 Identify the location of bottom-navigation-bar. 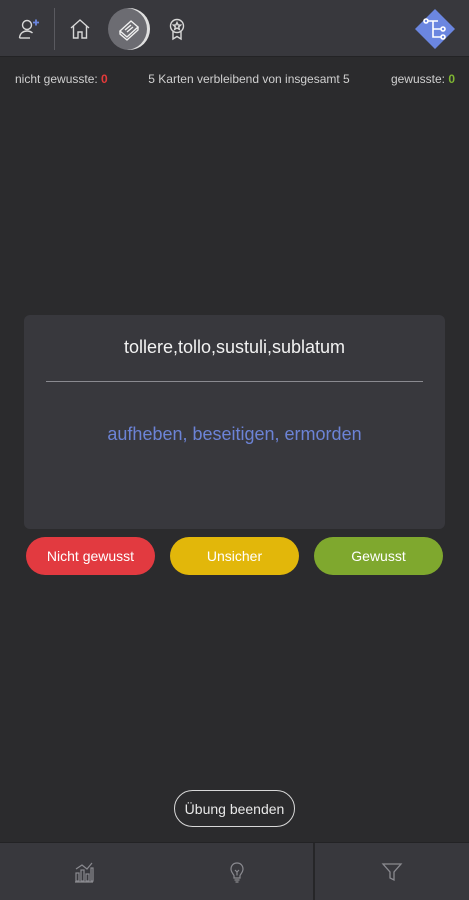
(234, 871).